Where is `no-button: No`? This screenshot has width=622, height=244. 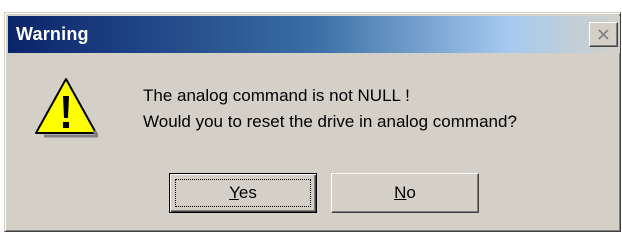 no-button: No is located at coordinates (405, 193).